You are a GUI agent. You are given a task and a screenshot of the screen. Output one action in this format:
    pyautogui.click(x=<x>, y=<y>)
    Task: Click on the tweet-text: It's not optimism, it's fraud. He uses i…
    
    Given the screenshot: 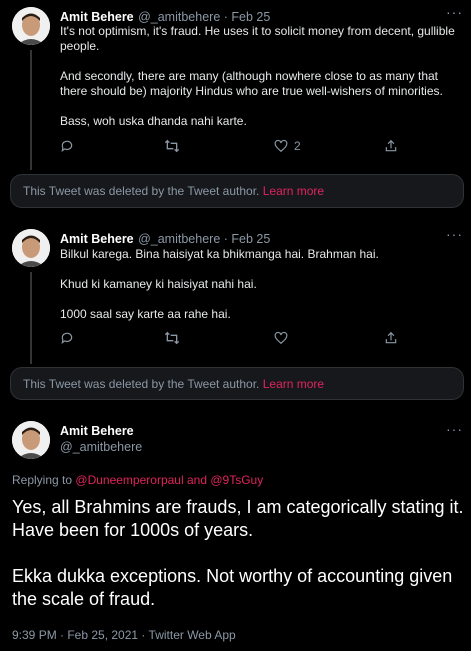 What is the action you would take?
    pyautogui.click(x=257, y=76)
    